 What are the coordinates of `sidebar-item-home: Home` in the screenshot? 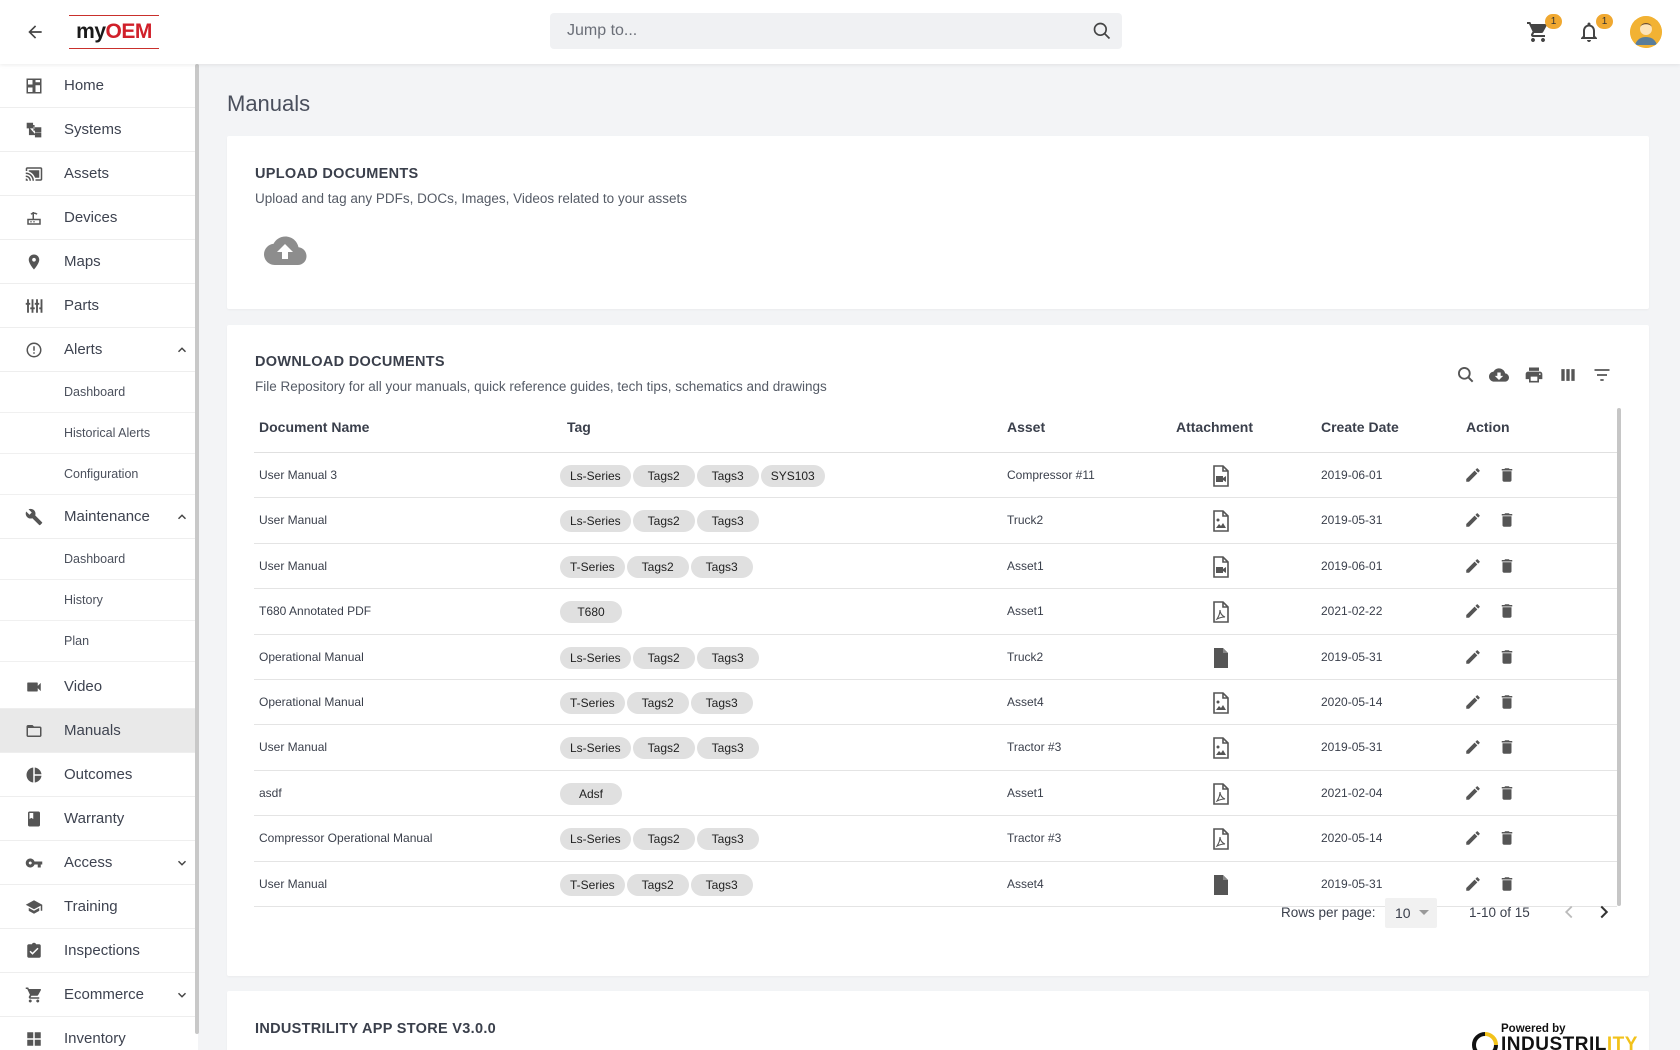 It's located at (97, 86).